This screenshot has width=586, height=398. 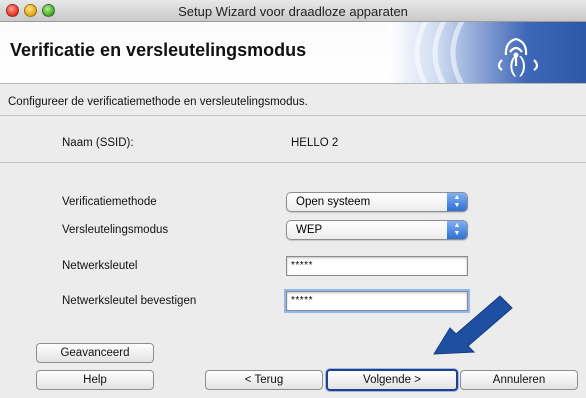 What do you see at coordinates (309, 230) in the screenshot?
I see `encryption-mode-value: WEP` at bounding box center [309, 230].